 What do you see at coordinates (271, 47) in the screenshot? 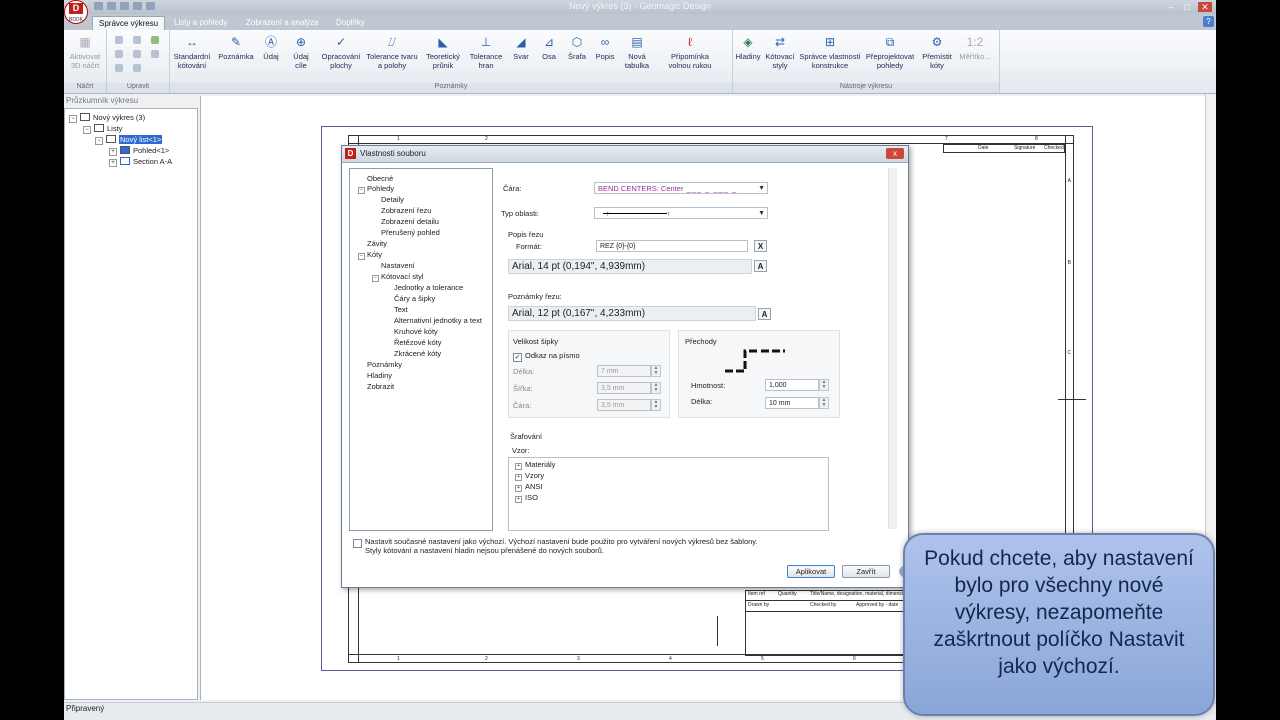
I see `datum-button: Ⓐ Údaj` at bounding box center [271, 47].